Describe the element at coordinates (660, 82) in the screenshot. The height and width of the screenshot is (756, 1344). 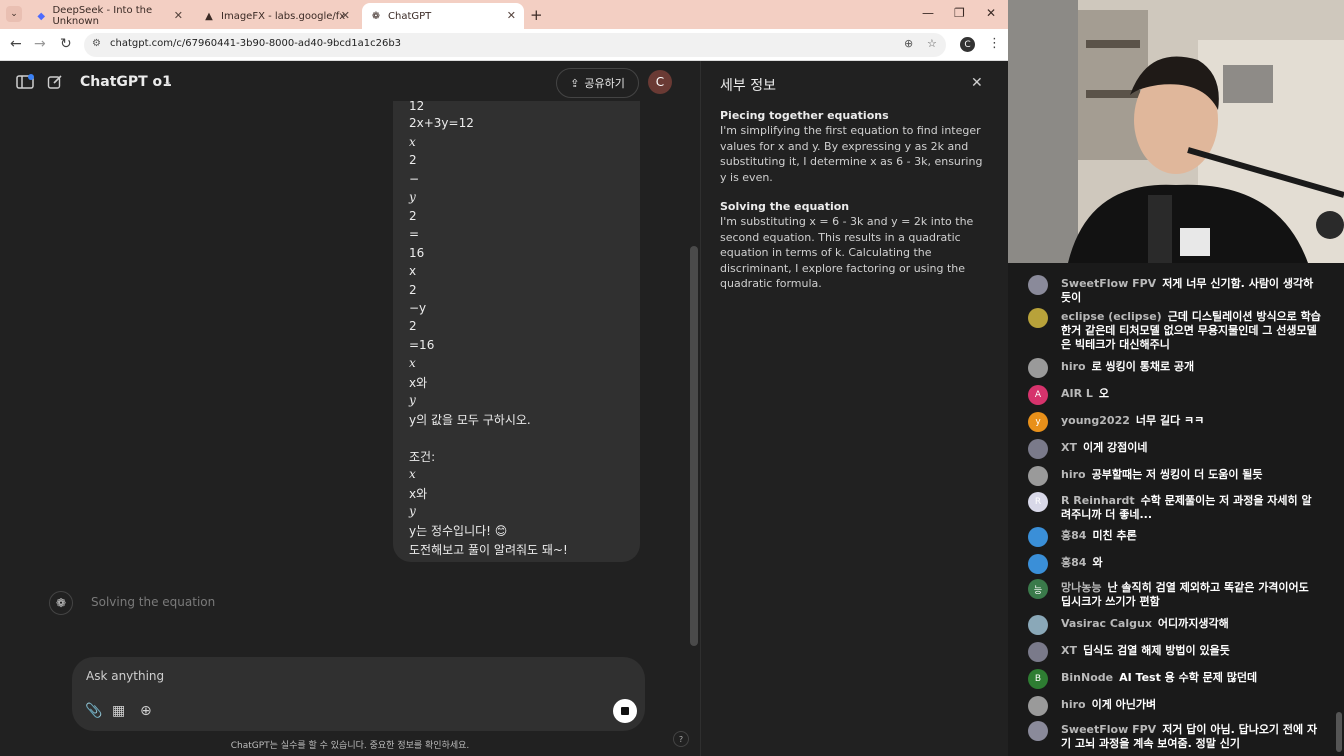
I see `user-avatar: C` at that location.